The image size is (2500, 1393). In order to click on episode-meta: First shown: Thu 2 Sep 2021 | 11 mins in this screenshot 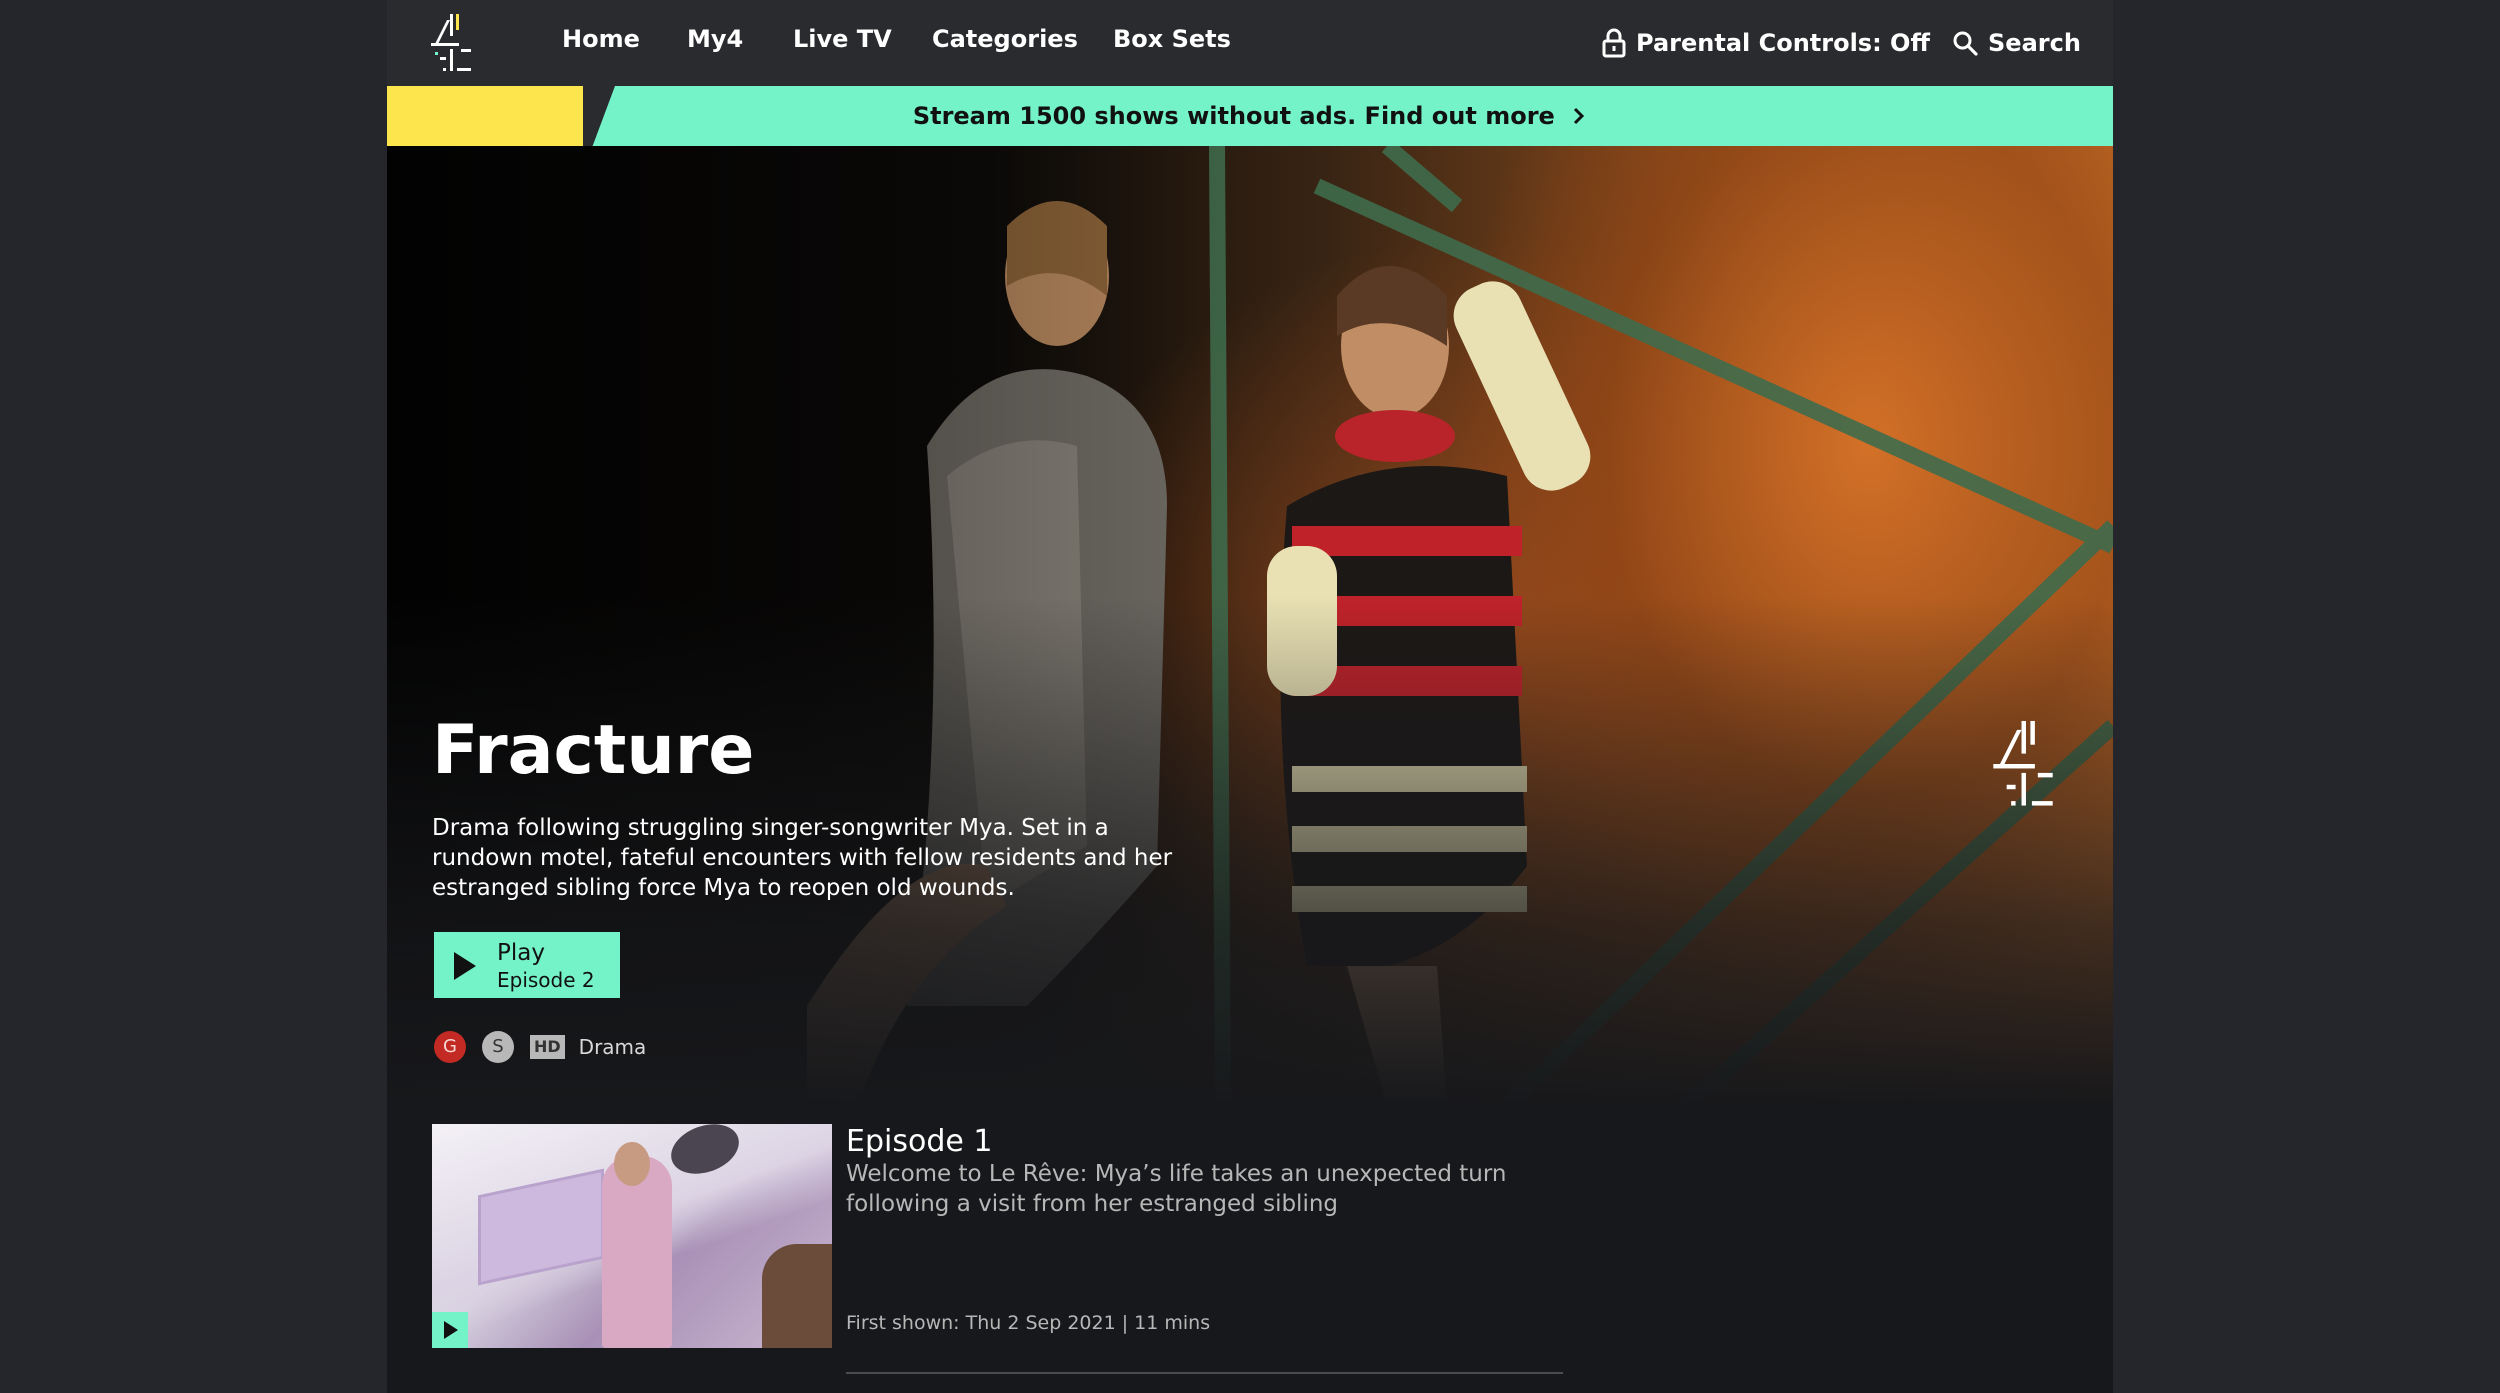, I will do `click(1028, 1323)`.